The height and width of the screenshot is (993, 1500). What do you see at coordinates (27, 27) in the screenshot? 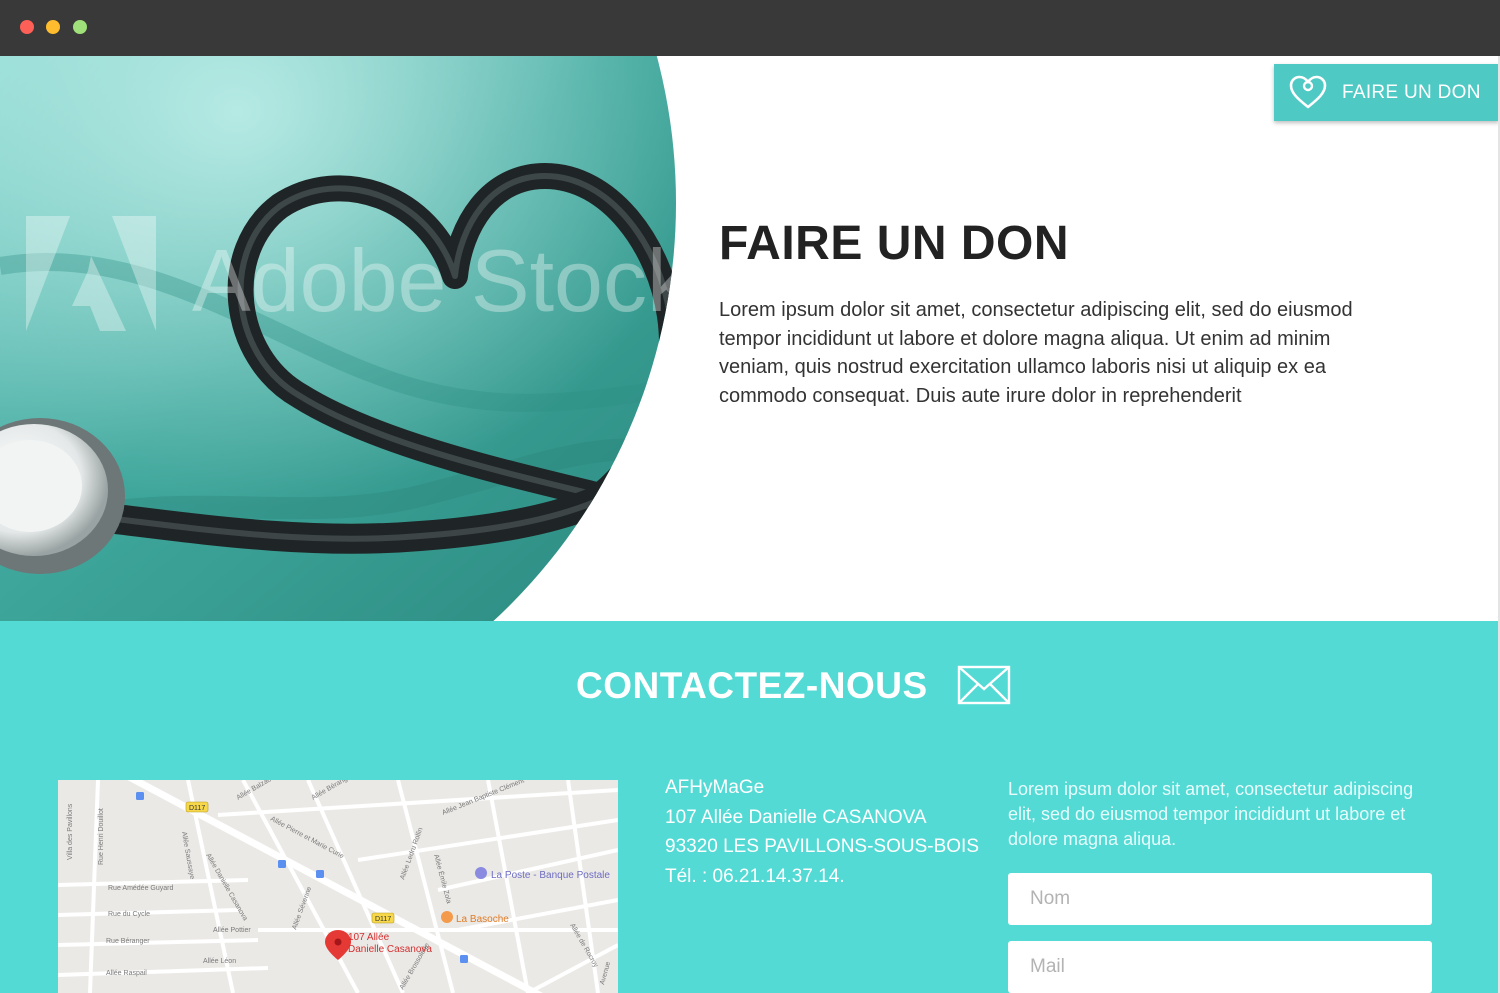
I see `close-window-button` at bounding box center [27, 27].